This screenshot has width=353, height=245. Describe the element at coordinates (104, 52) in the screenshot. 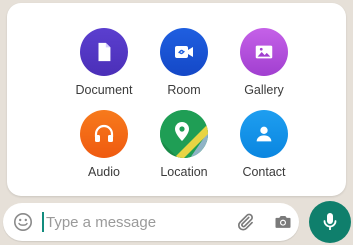

I see `document-icon` at that location.